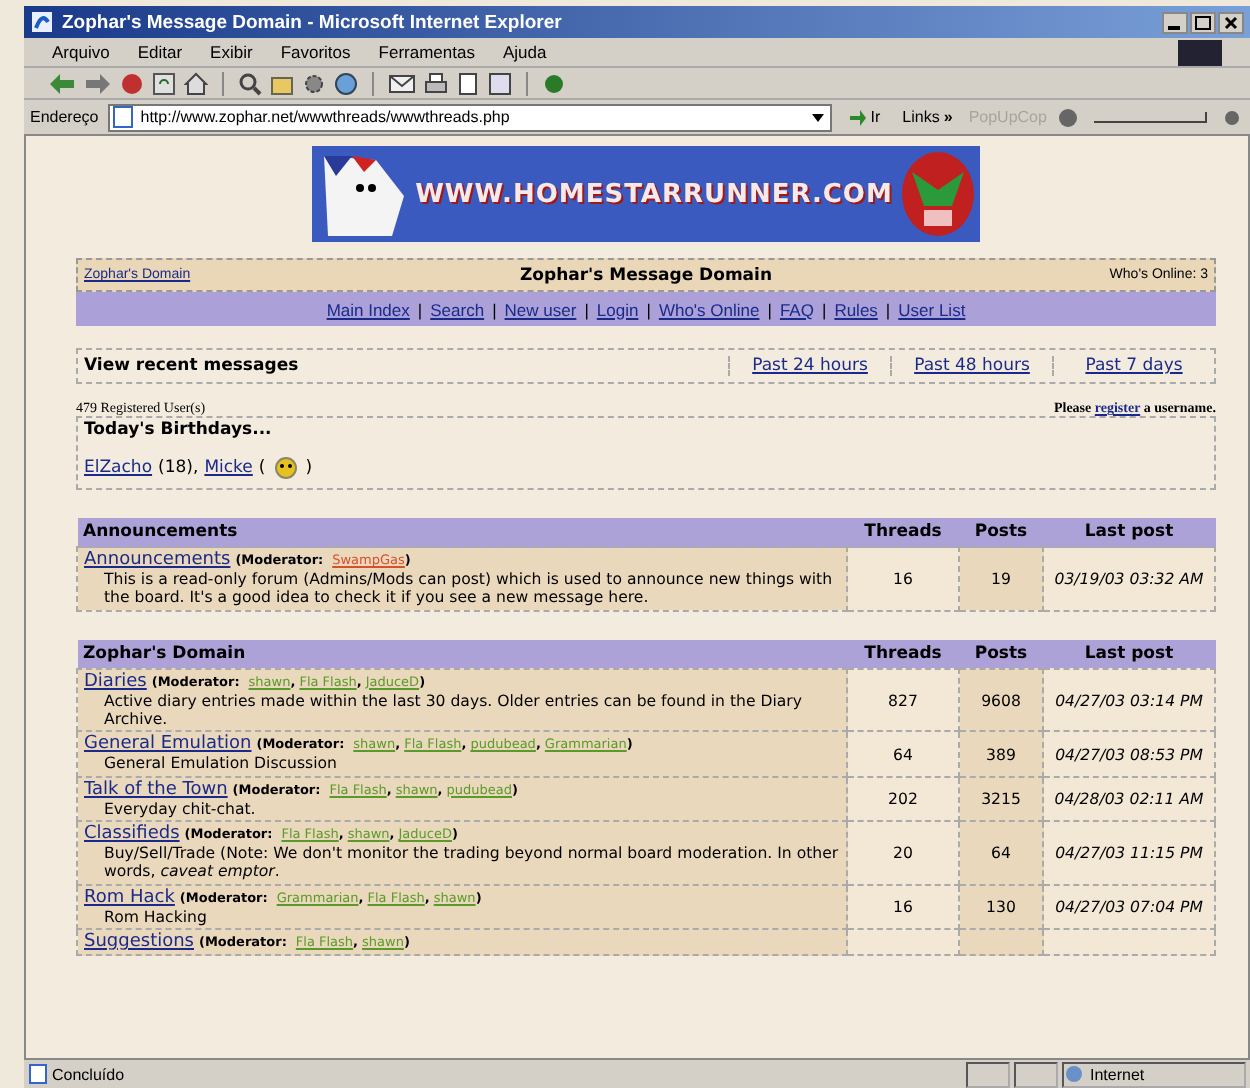  Describe the element at coordinates (132, 834) in the screenshot. I see `forum-link: Classifieds` at that location.